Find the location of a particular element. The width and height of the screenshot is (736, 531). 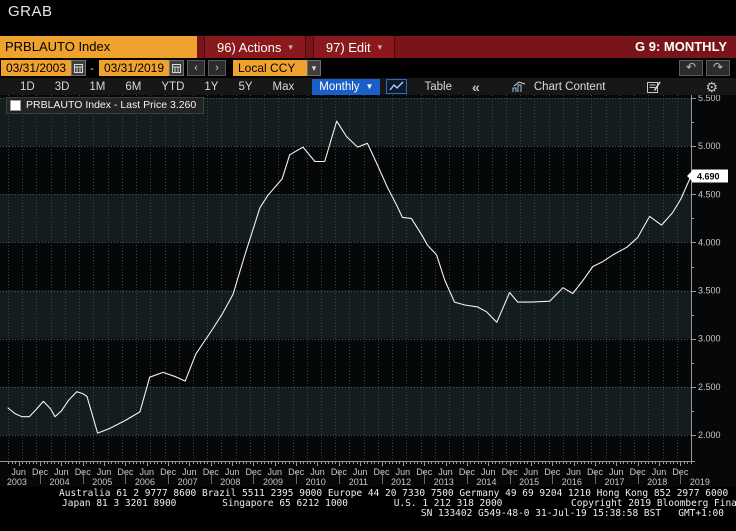

period-button-1y: 1Y is located at coordinates (211, 87).